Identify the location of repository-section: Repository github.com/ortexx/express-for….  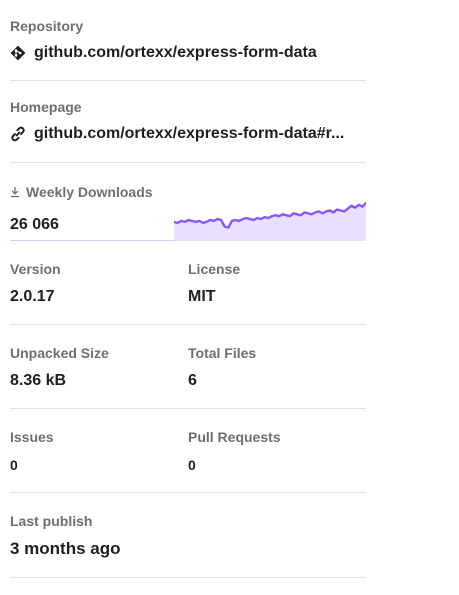
(188, 40).